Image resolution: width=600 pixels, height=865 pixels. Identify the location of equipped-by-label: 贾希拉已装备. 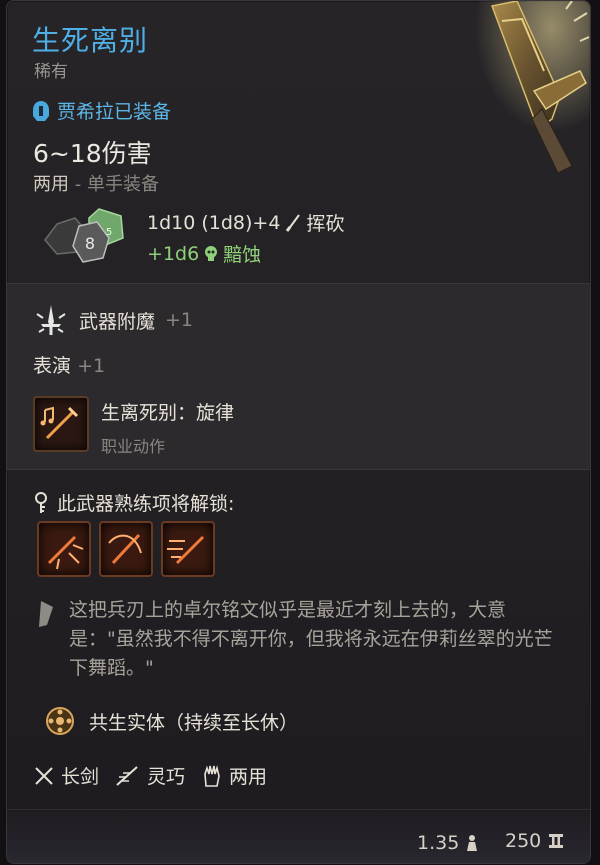
(114, 112).